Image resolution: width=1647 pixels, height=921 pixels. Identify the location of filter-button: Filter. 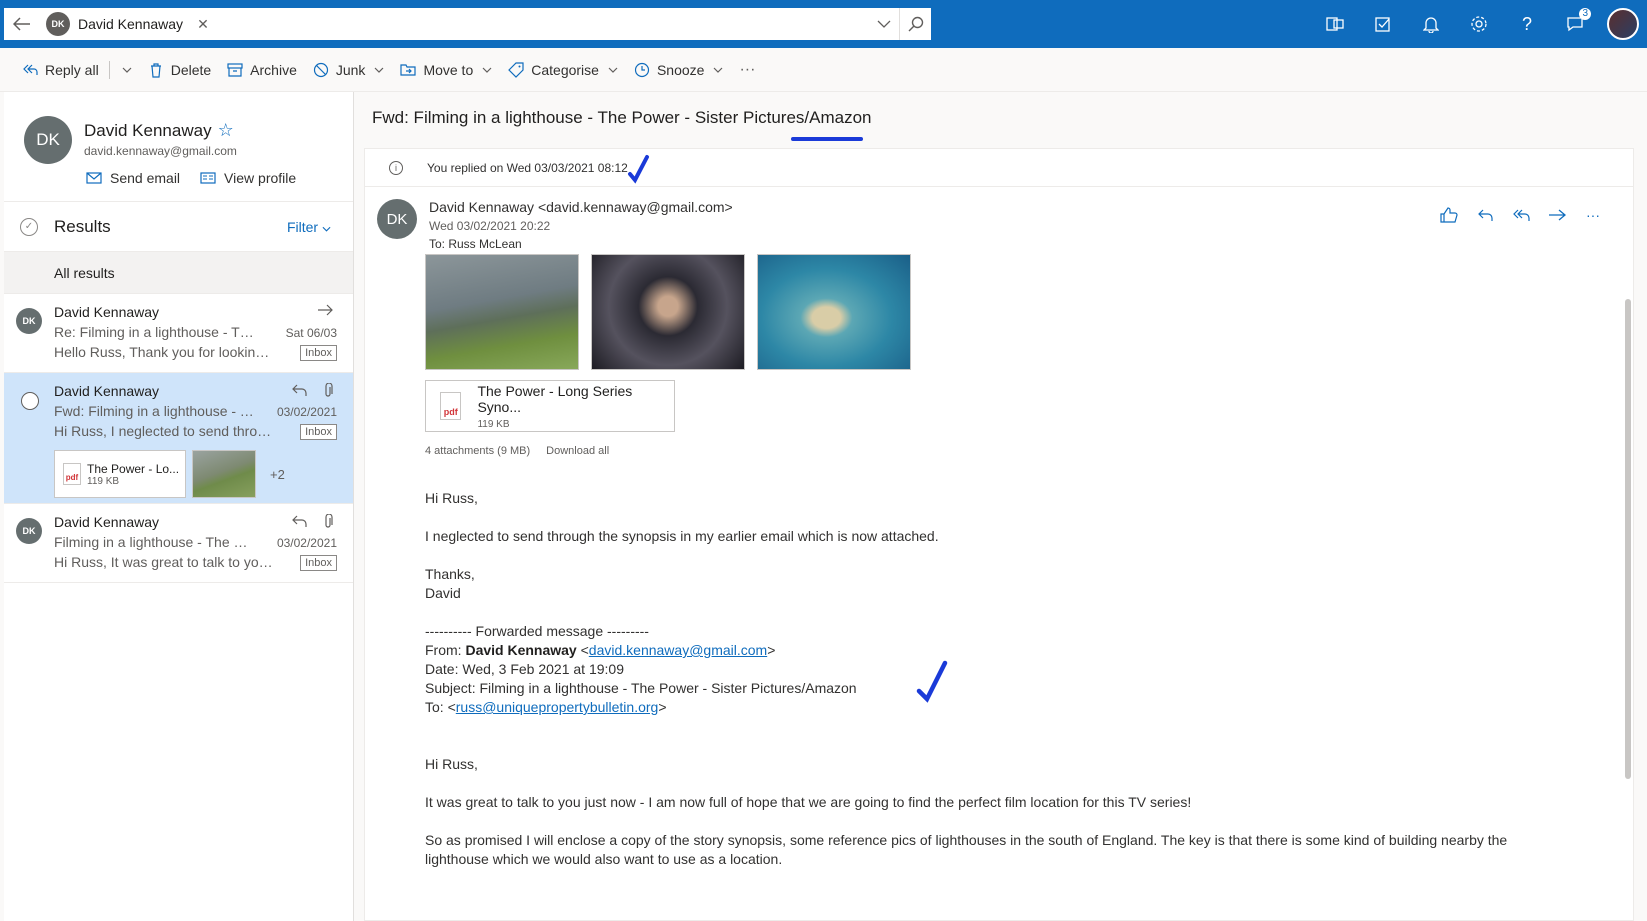
(309, 227).